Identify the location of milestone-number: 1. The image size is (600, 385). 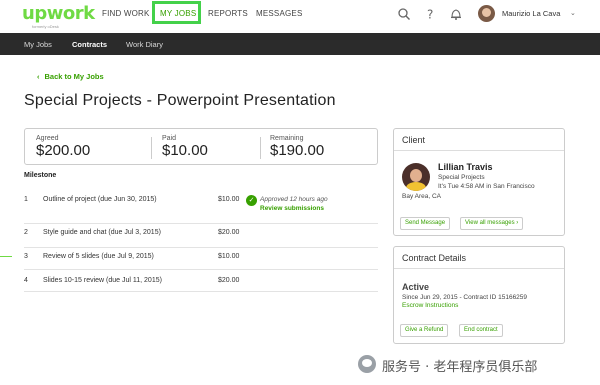
(26, 199).